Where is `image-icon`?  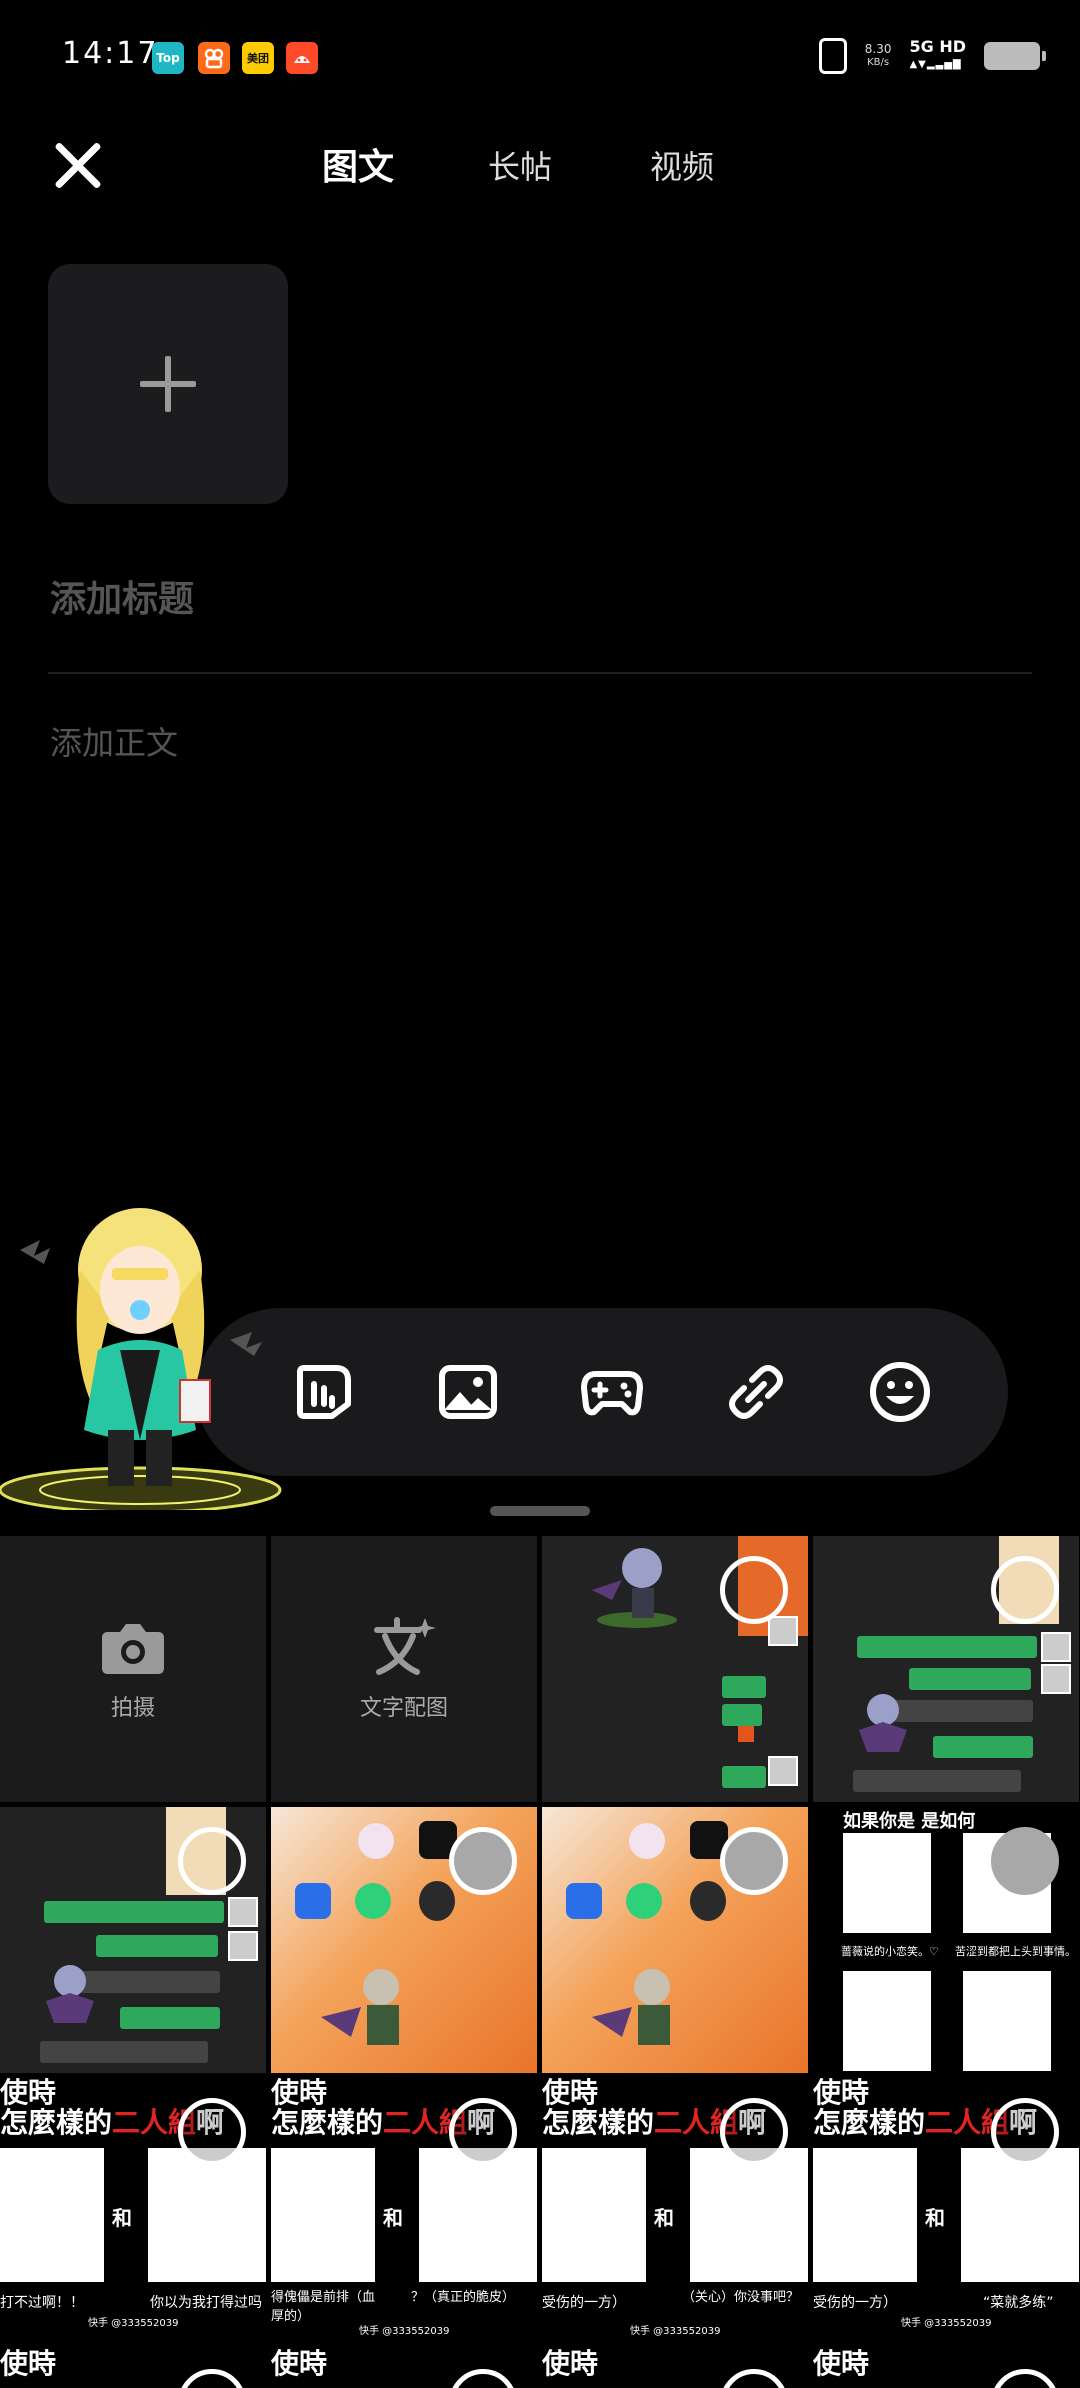
image-icon is located at coordinates (468, 1392).